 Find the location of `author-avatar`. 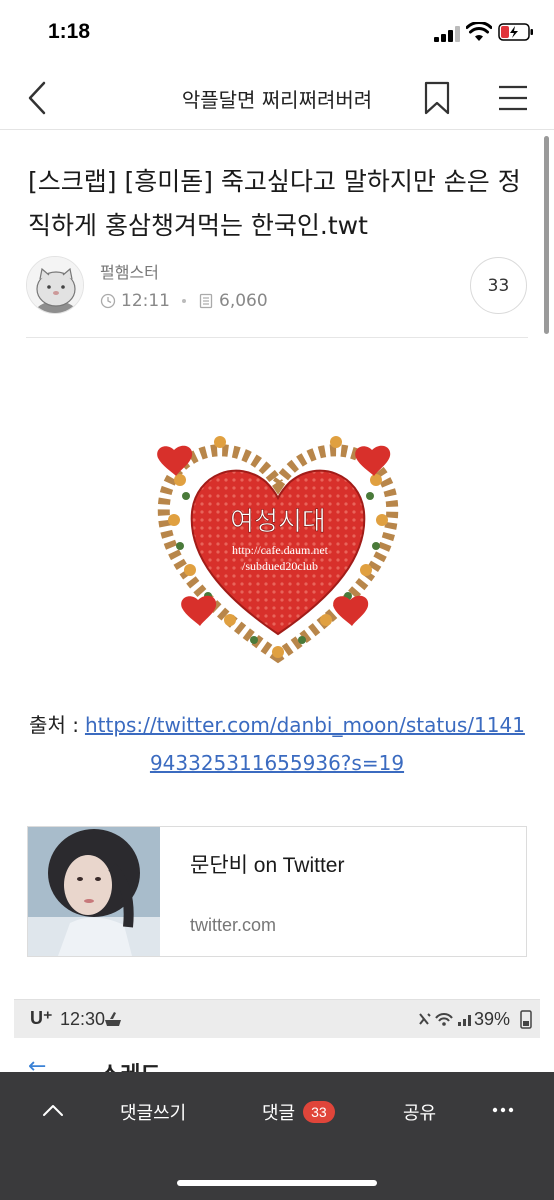

author-avatar is located at coordinates (55, 285).